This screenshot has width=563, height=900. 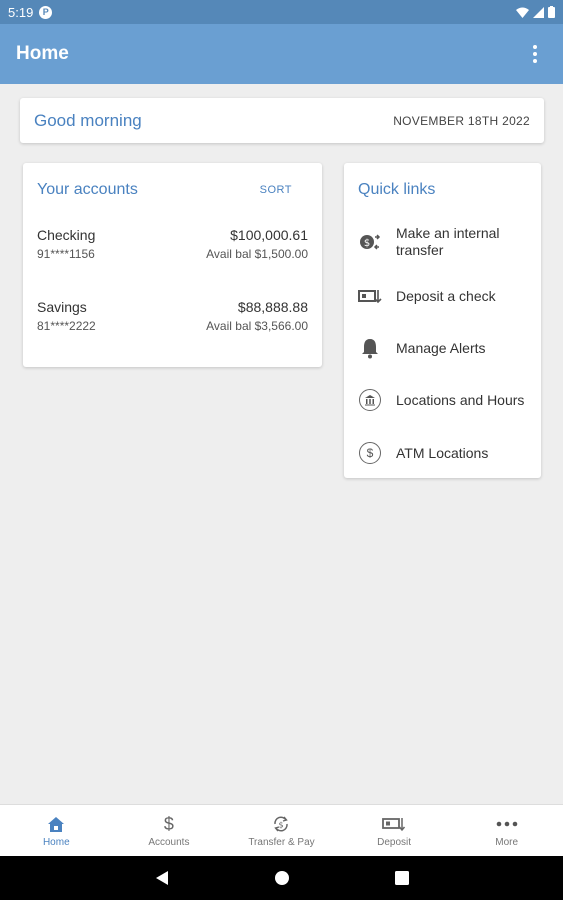 What do you see at coordinates (272, 307) in the screenshot?
I see `account-balance: $88,888.88` at bounding box center [272, 307].